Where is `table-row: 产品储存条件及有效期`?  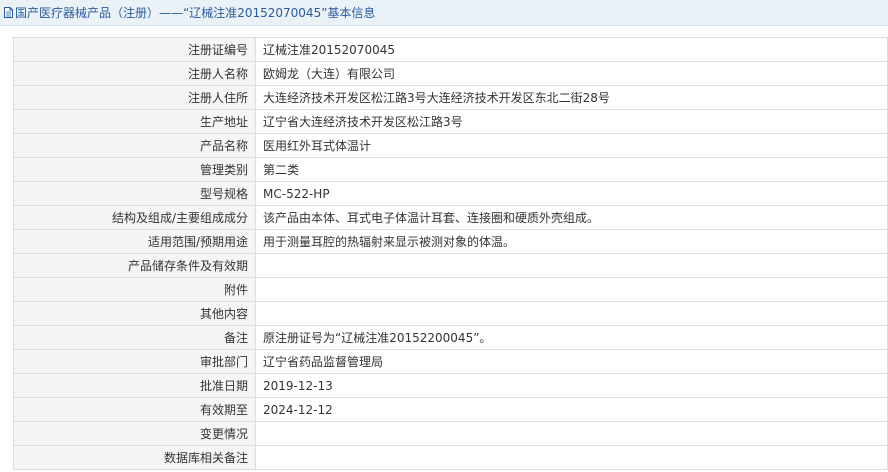 table-row: 产品储存条件及有效期 is located at coordinates (450, 265).